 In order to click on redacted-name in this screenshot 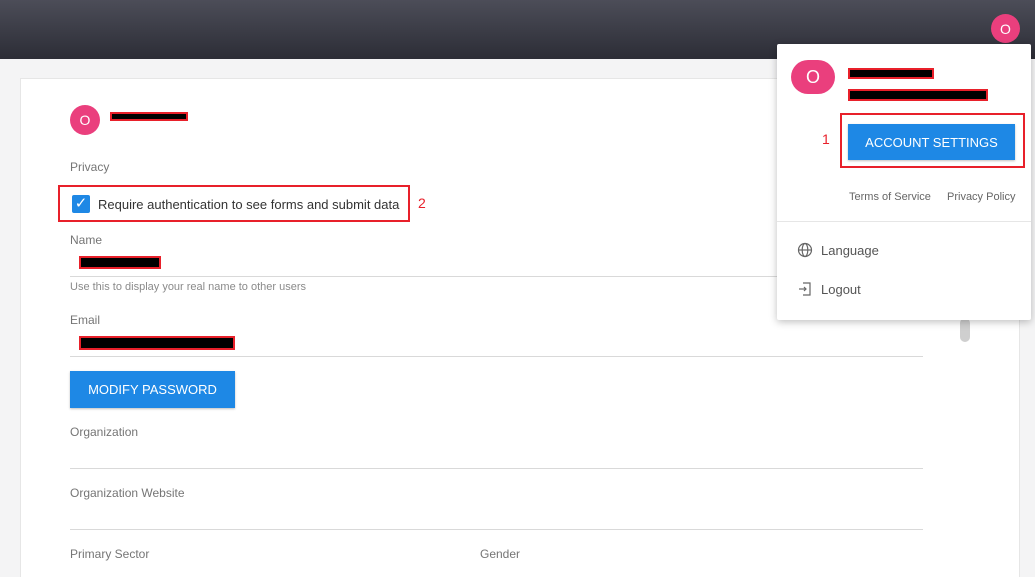, I will do `click(120, 262)`.